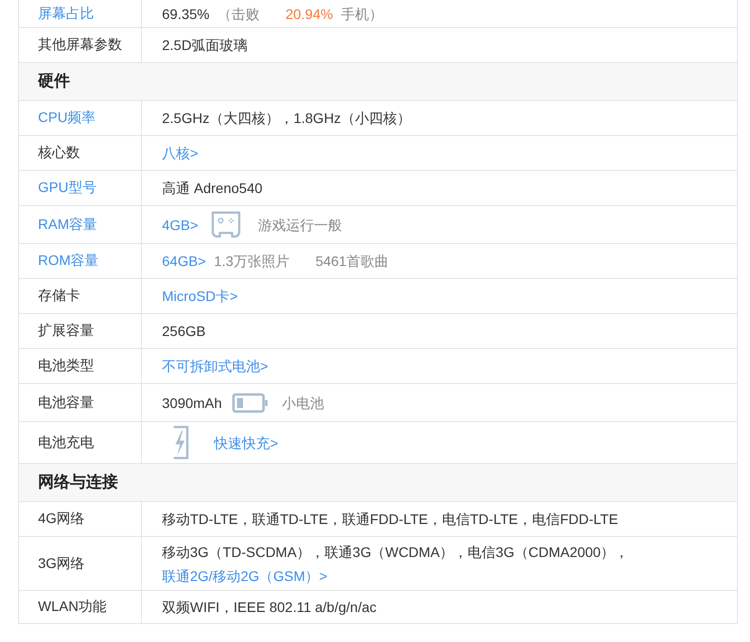  I want to click on section-title: 硬件, so click(378, 82).